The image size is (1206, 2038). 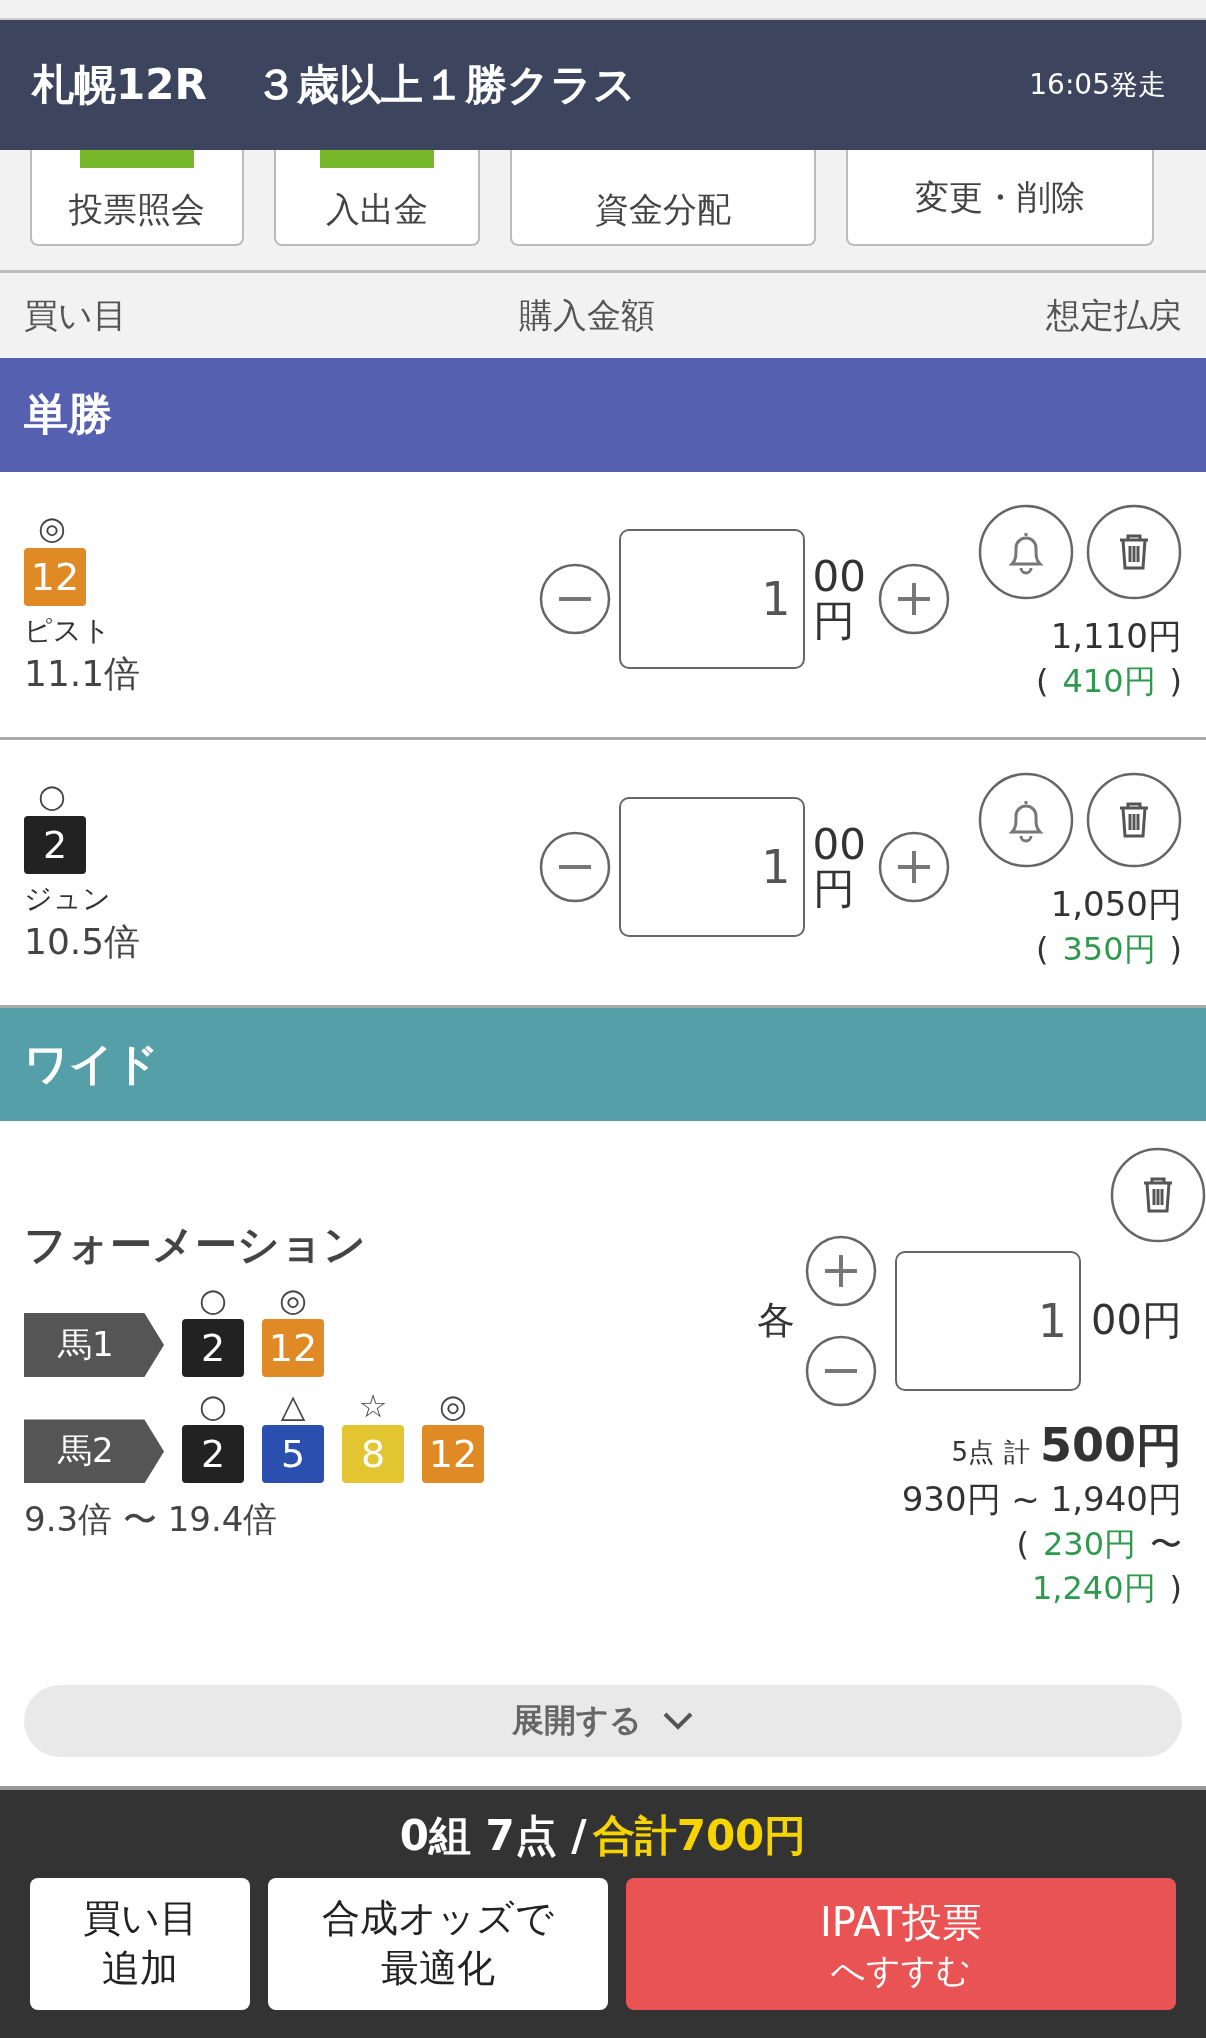 What do you see at coordinates (94, 1345) in the screenshot?
I see `row-label: 馬1` at bounding box center [94, 1345].